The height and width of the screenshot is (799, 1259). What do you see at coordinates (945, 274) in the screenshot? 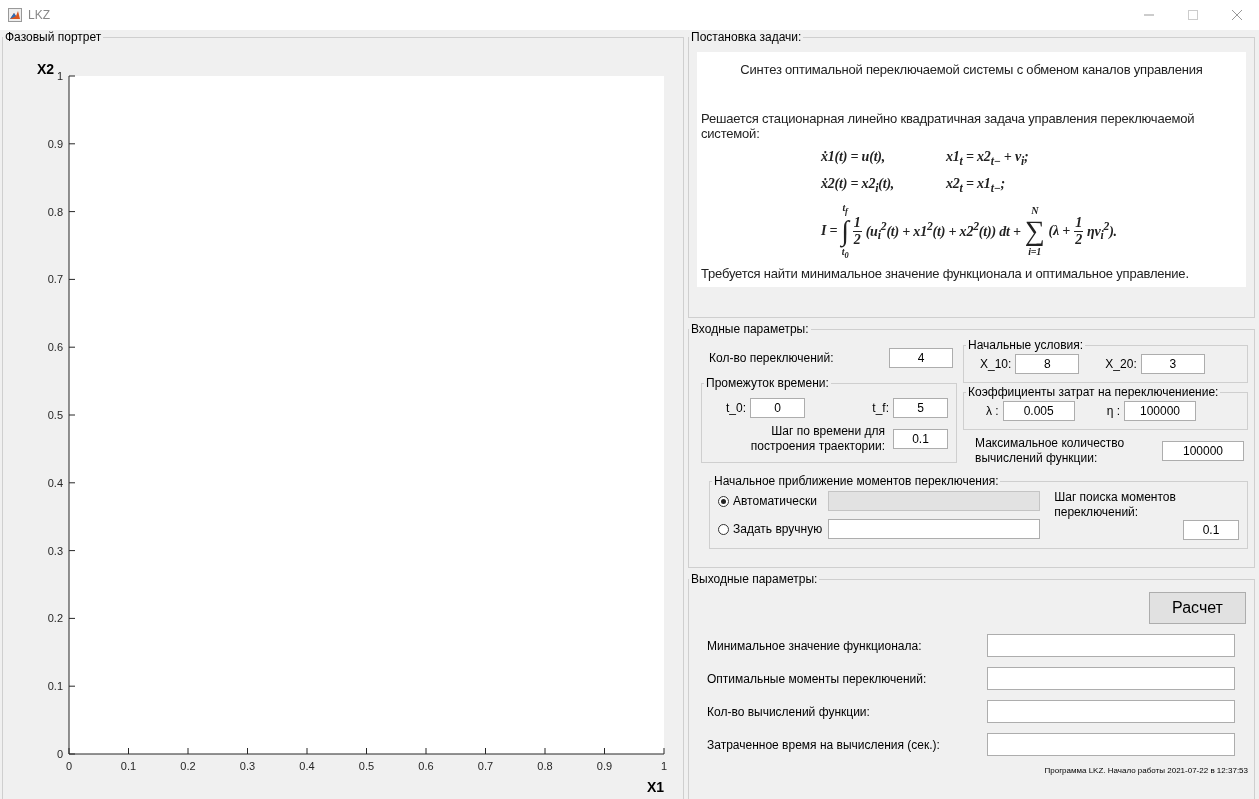
I see `problem-text: Требуется найти минимальное значение функционала и оптимальное управление.` at bounding box center [945, 274].